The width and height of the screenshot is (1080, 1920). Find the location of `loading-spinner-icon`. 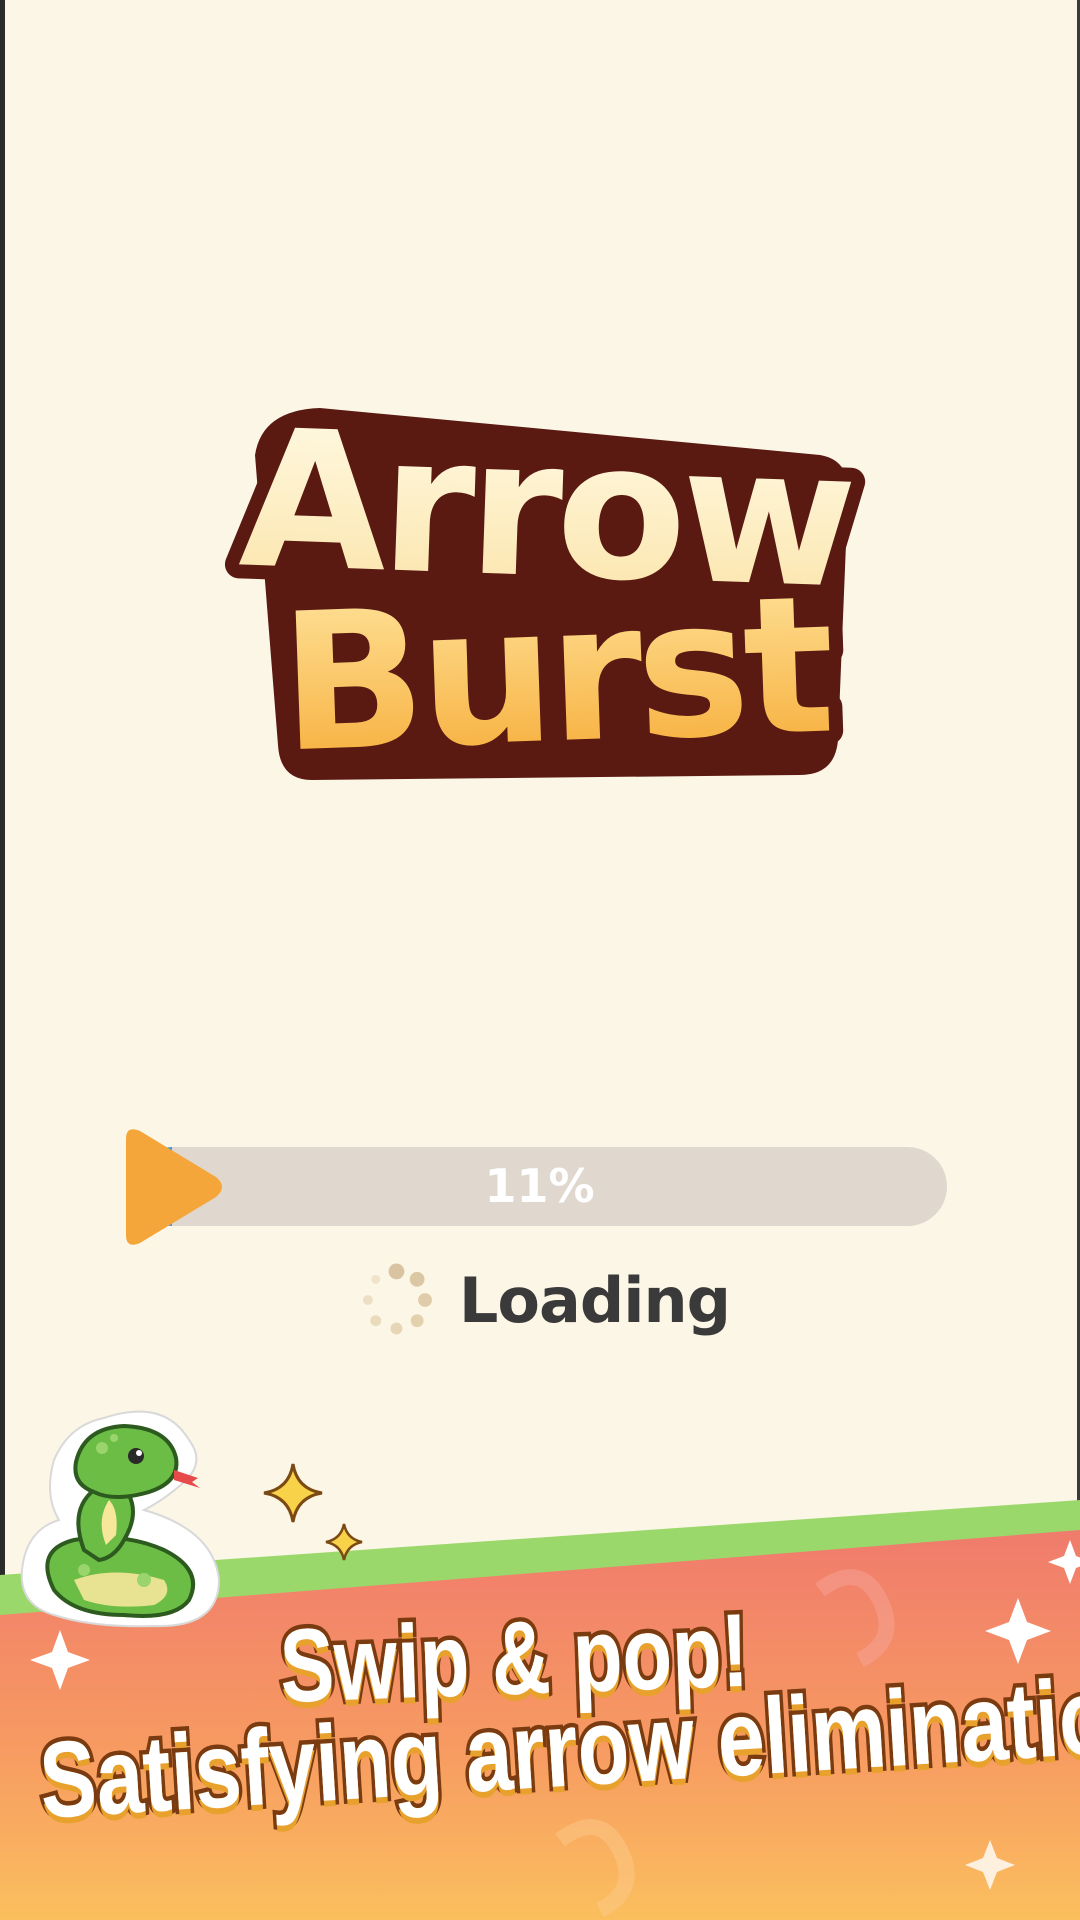

loading-spinner-icon is located at coordinates (397, 1299).